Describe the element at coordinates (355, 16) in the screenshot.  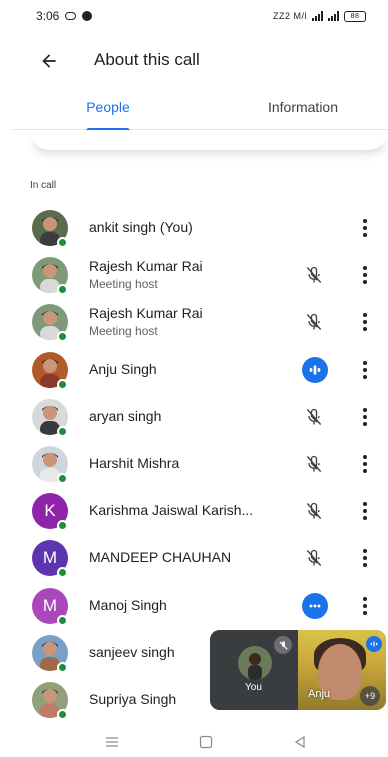
I see `battery-icon: 88` at that location.